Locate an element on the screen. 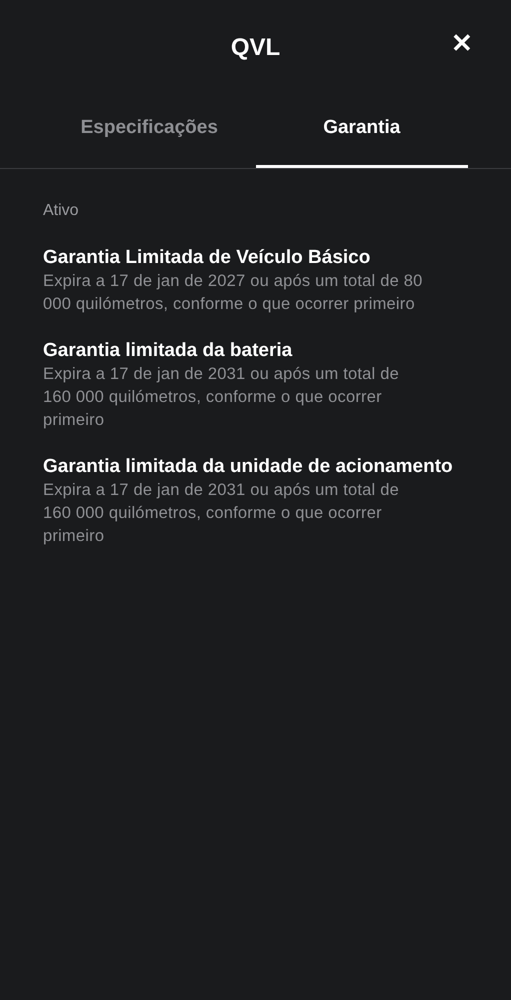 The width and height of the screenshot is (511, 1000). section-label: Ativo is located at coordinates (61, 210).